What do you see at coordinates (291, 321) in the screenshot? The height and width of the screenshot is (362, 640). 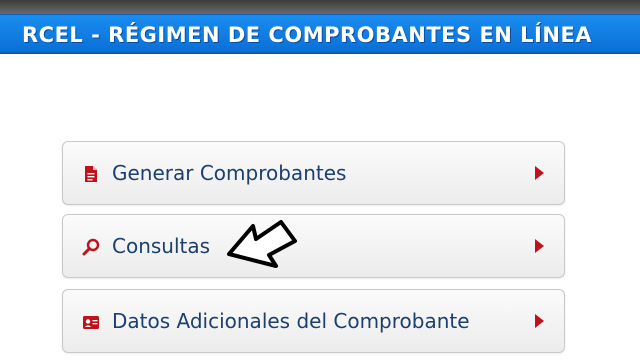 I see `menu-label: Datos Adicionales del Comprobante` at bounding box center [291, 321].